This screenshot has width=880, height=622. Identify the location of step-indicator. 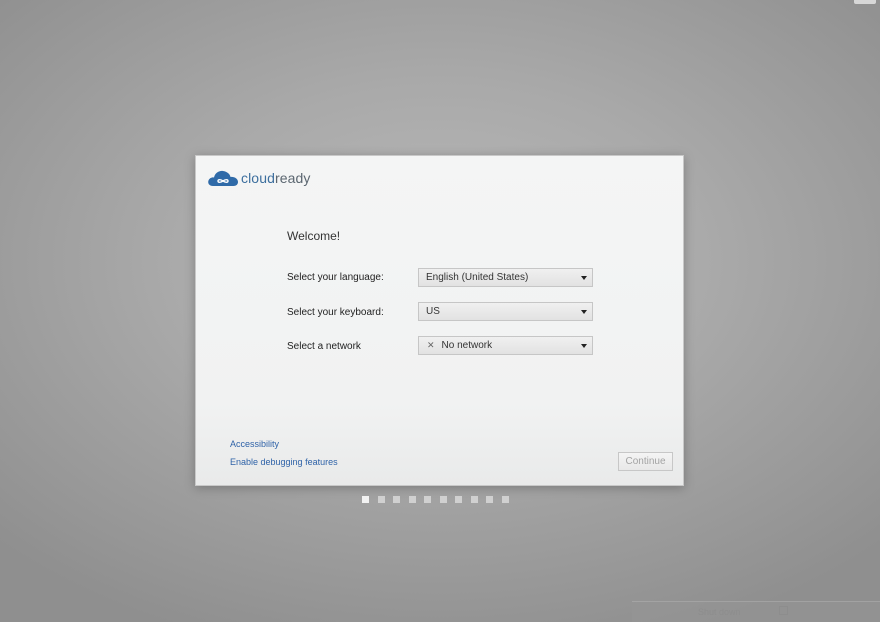
(439, 499).